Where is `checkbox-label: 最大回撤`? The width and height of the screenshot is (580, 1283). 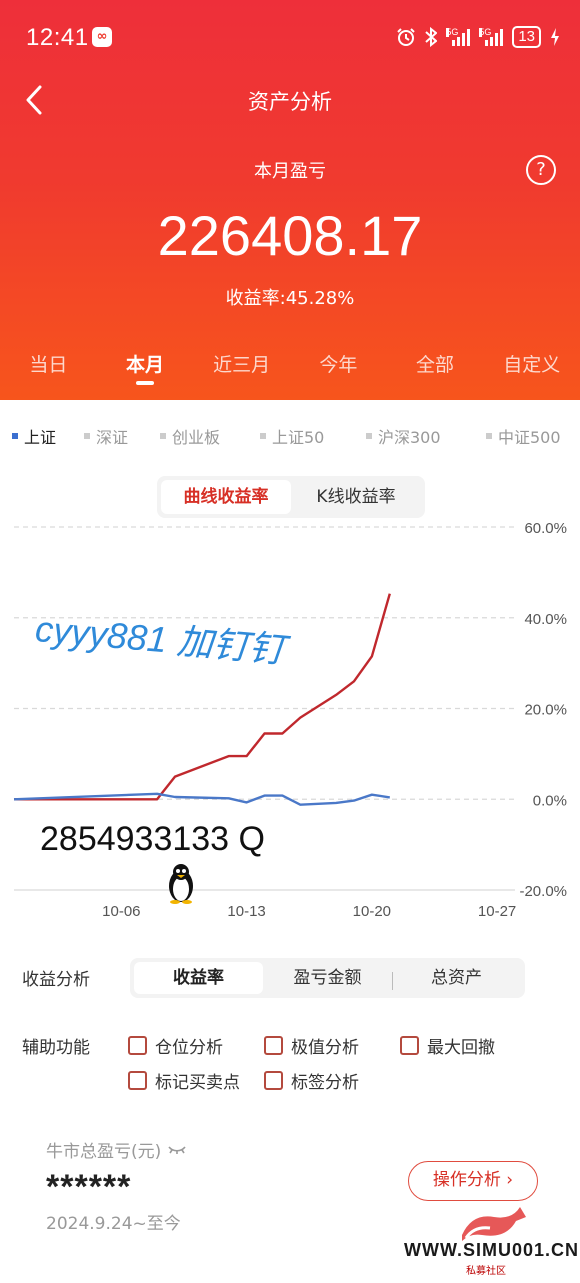
checkbox-label: 最大回撤 is located at coordinates (461, 1048).